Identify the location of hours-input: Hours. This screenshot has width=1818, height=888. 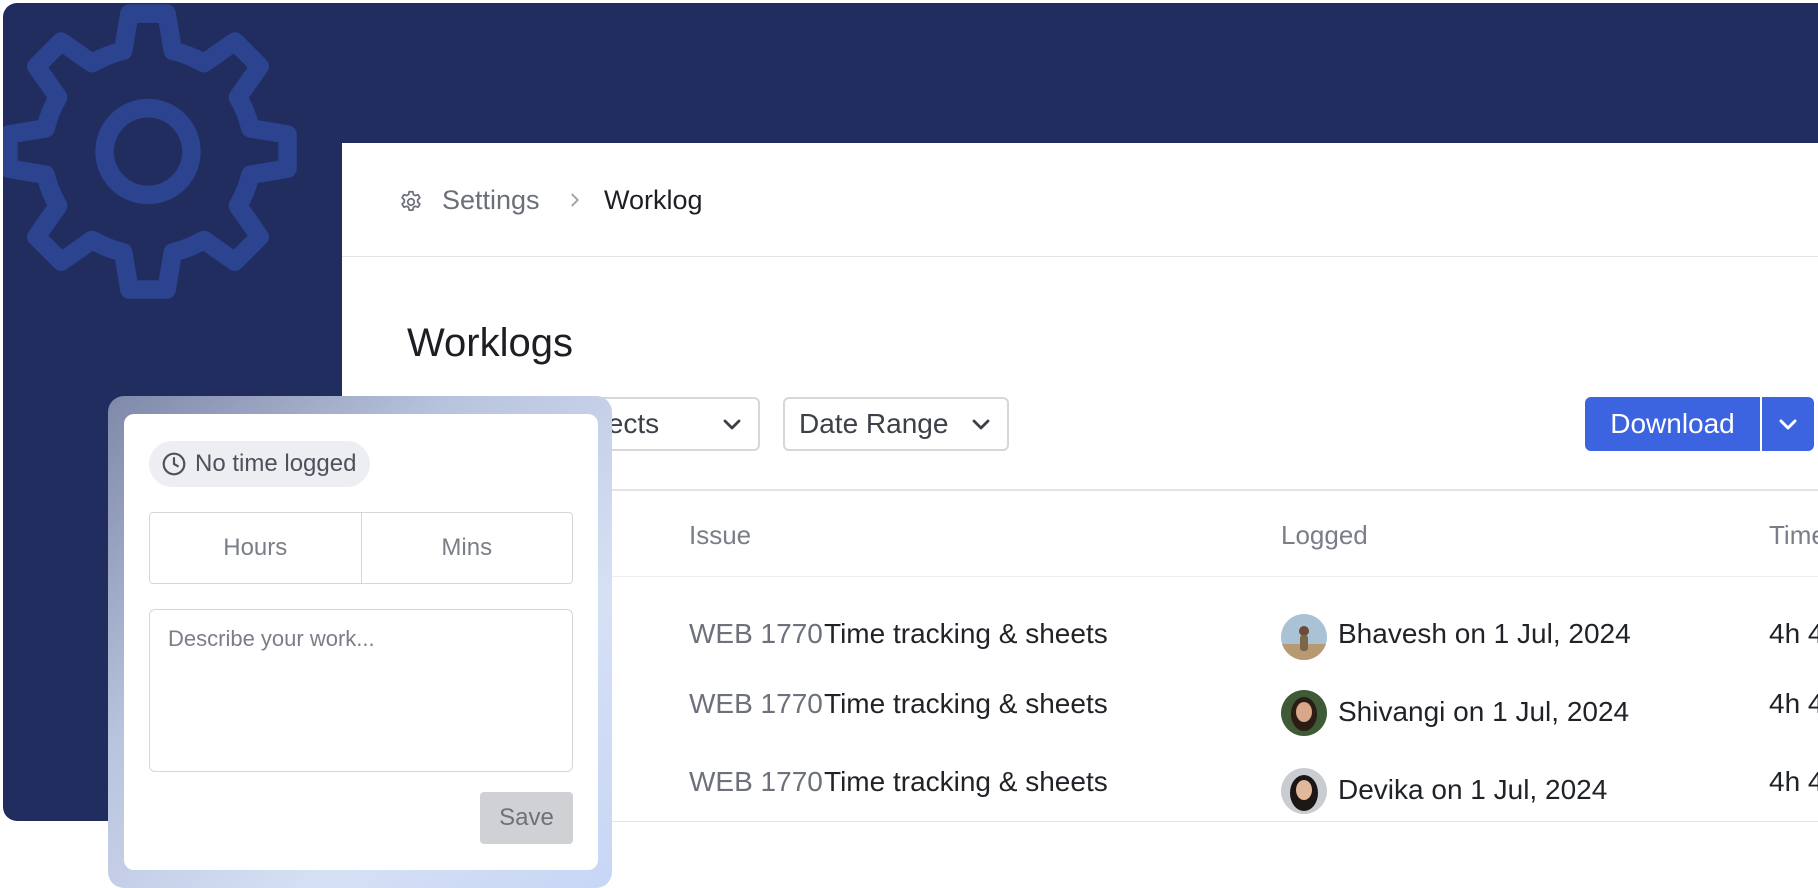
(256, 548).